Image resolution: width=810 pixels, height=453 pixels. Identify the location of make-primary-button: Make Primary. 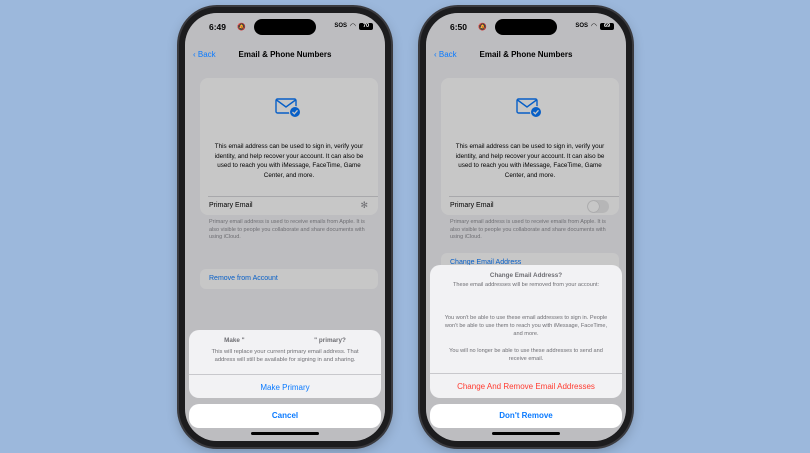
(285, 387).